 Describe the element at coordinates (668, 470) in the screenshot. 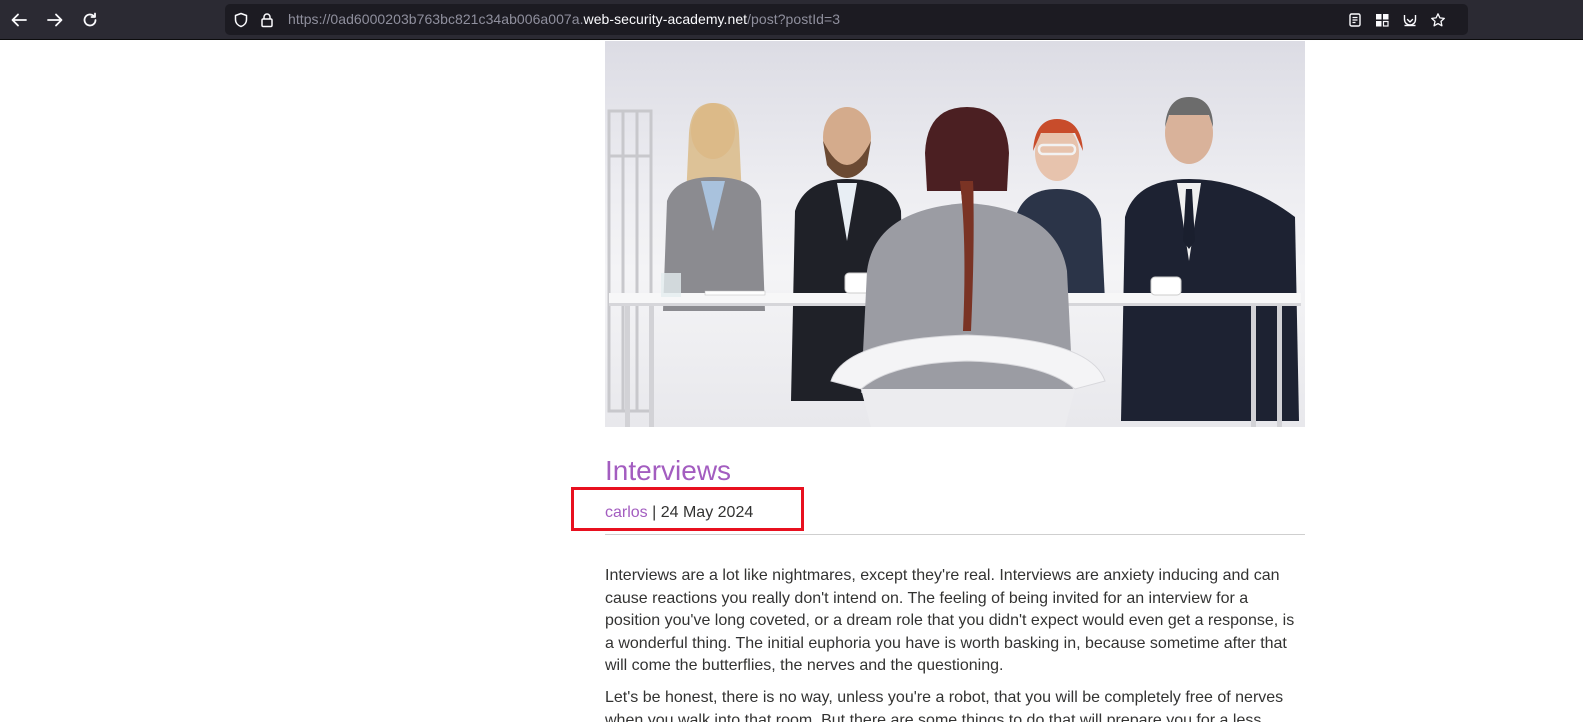

I see `post-title: Interviews` at that location.